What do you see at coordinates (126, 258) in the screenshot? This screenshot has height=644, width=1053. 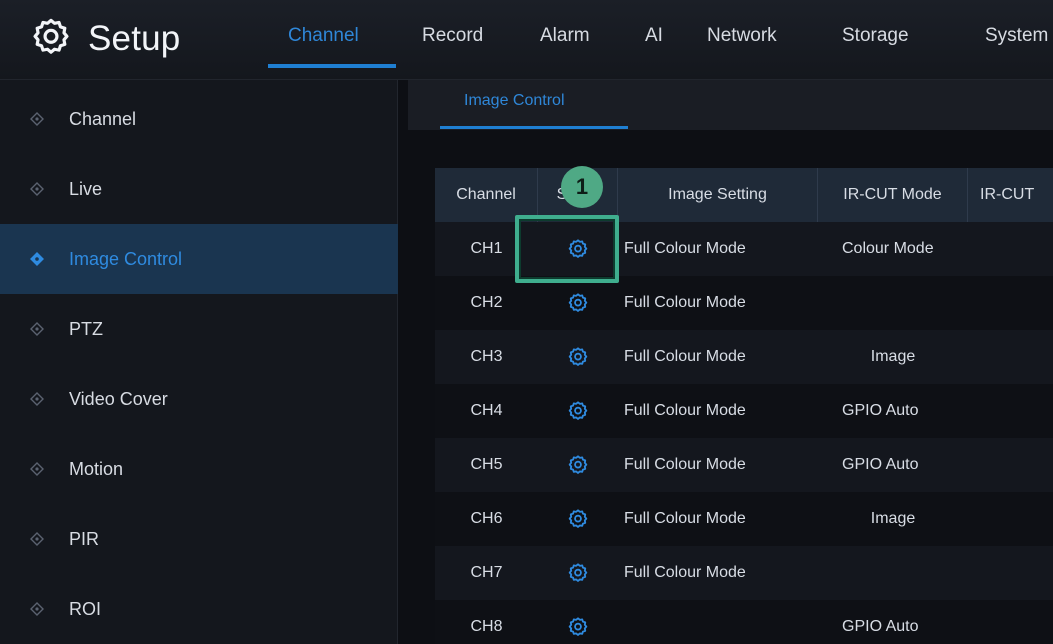 I see `sidebar-item-label: Image Control` at bounding box center [126, 258].